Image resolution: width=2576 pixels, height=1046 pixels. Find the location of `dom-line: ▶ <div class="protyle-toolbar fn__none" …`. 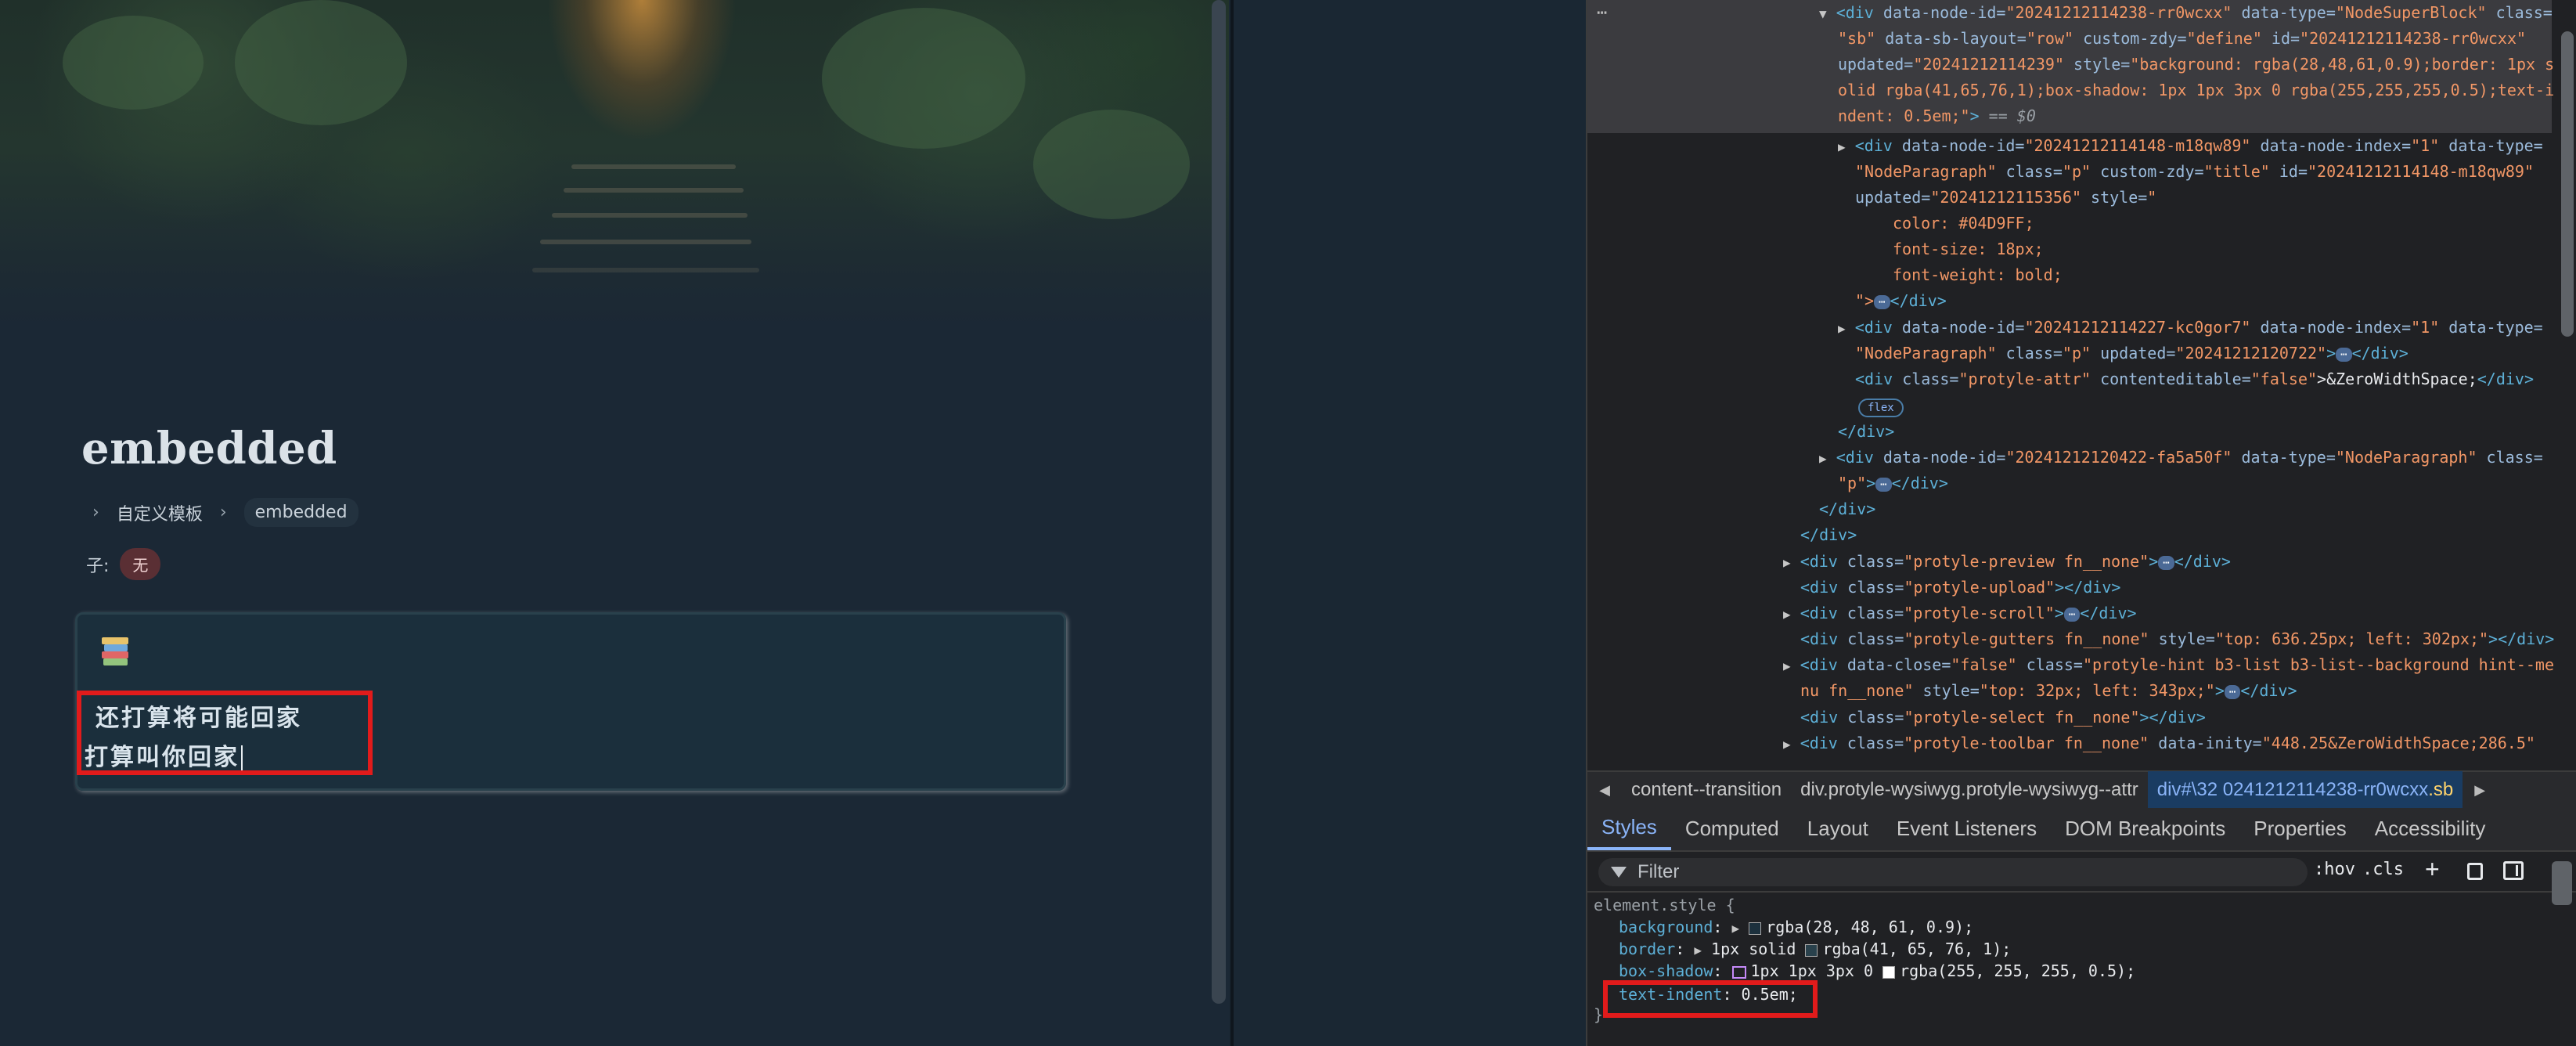

dom-line: ▶ <div class="protyle-toolbar fn__none" … is located at coordinates (2159, 743).